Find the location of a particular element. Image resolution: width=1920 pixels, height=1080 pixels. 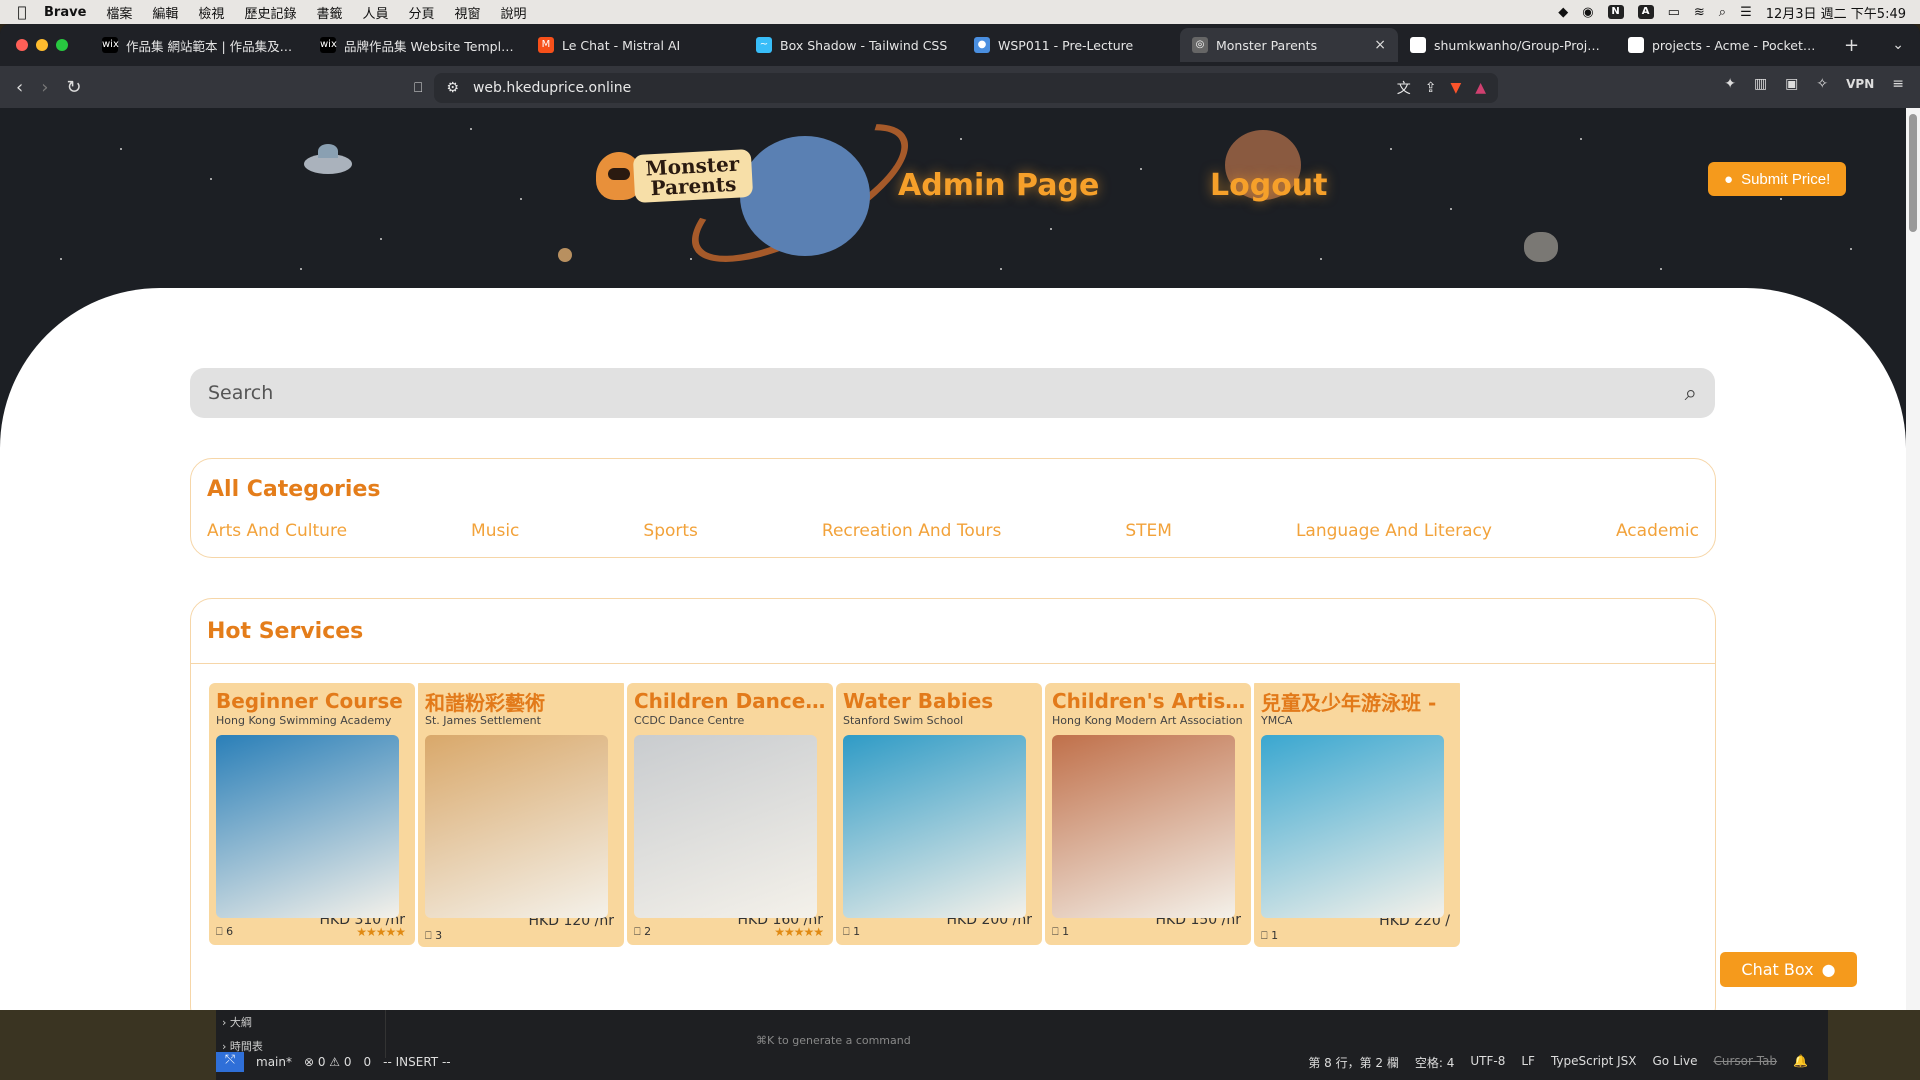

browser-menu-icon: ≡ is located at coordinates (1898, 84).